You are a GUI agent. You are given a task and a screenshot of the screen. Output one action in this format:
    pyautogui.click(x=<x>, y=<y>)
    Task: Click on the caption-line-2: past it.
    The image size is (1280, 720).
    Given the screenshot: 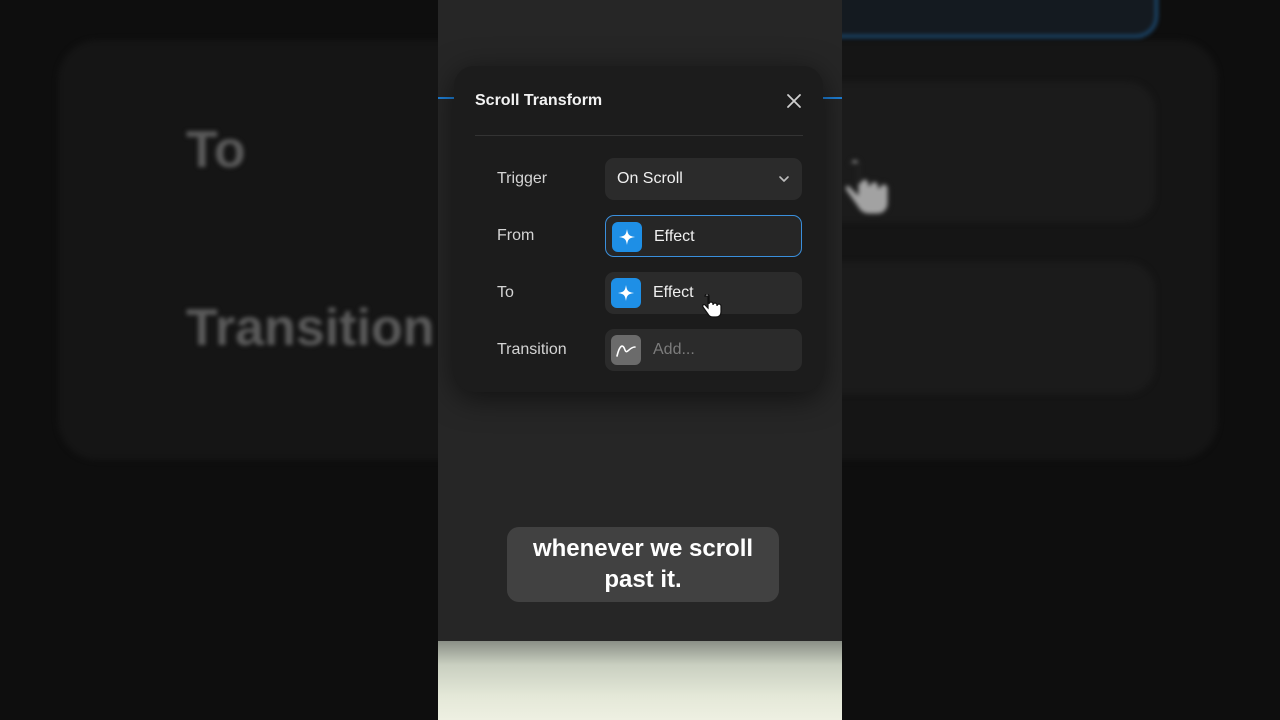 What is the action you would take?
    pyautogui.click(x=643, y=579)
    